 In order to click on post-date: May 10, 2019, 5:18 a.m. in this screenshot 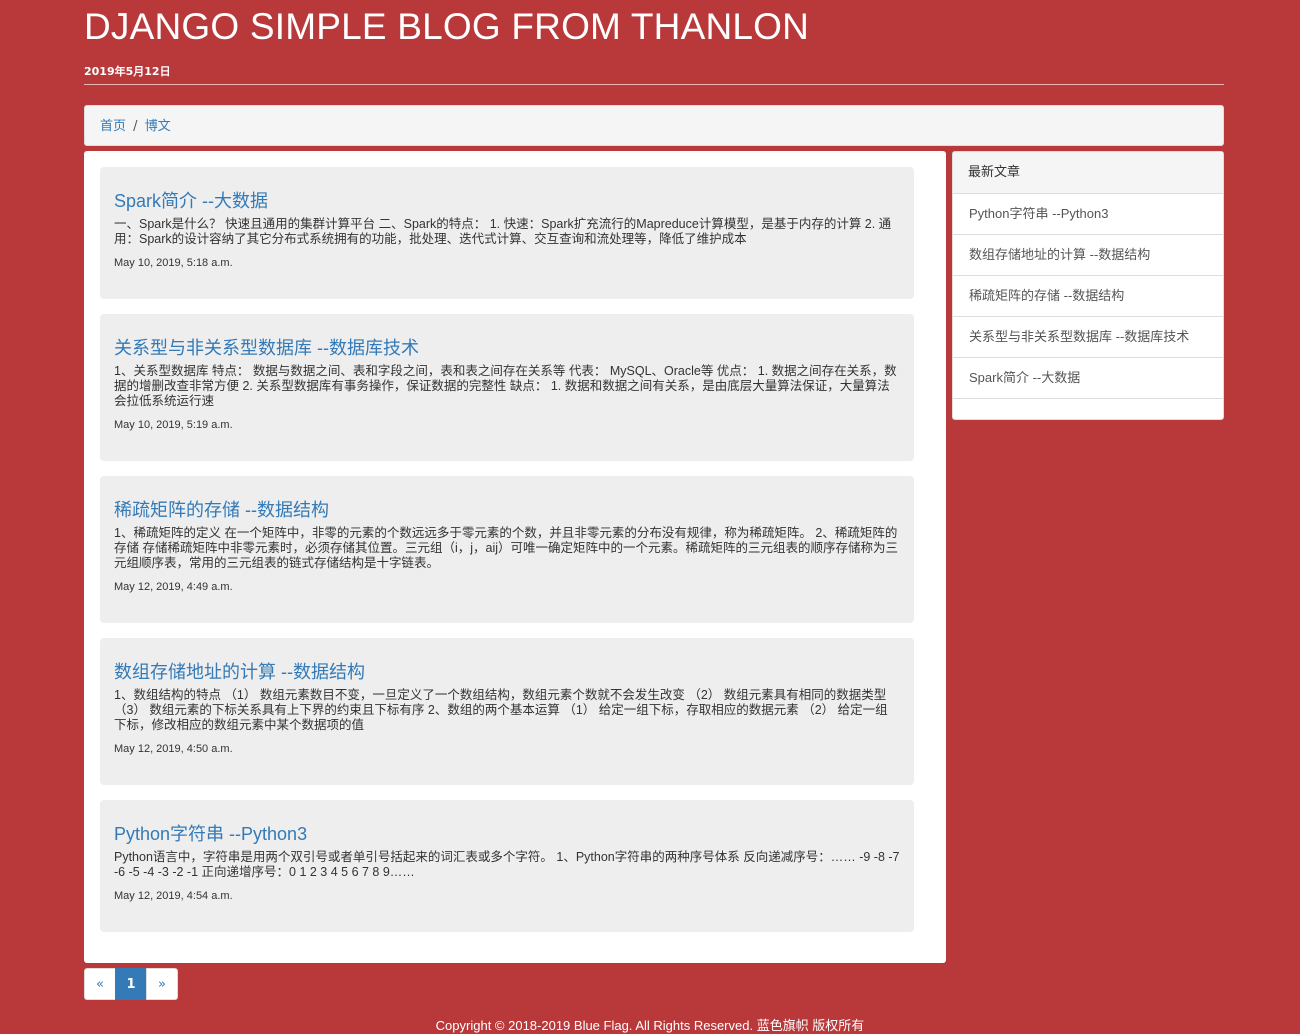, I will do `click(173, 263)`.